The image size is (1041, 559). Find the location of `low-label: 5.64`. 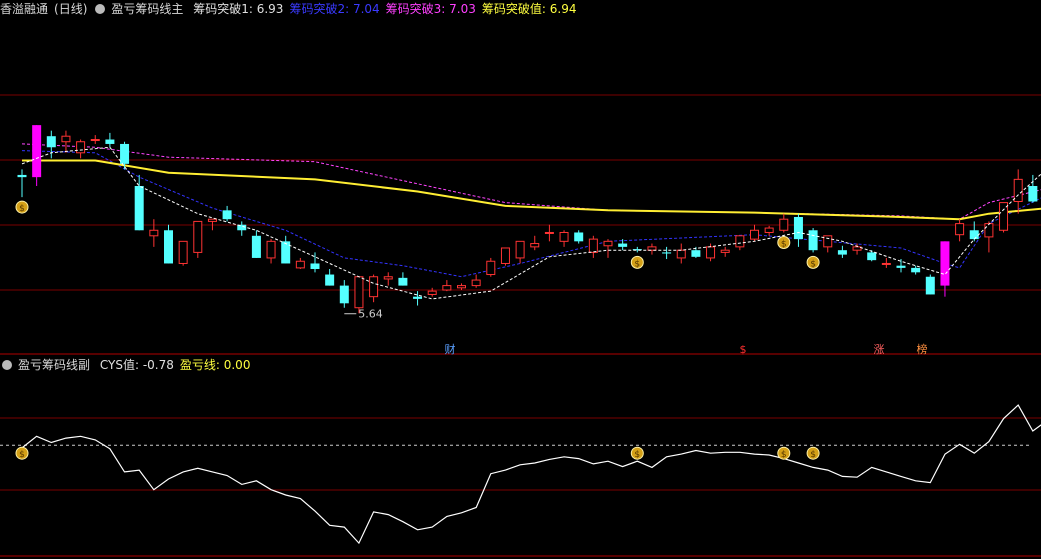

low-label: 5.64 is located at coordinates (370, 314).